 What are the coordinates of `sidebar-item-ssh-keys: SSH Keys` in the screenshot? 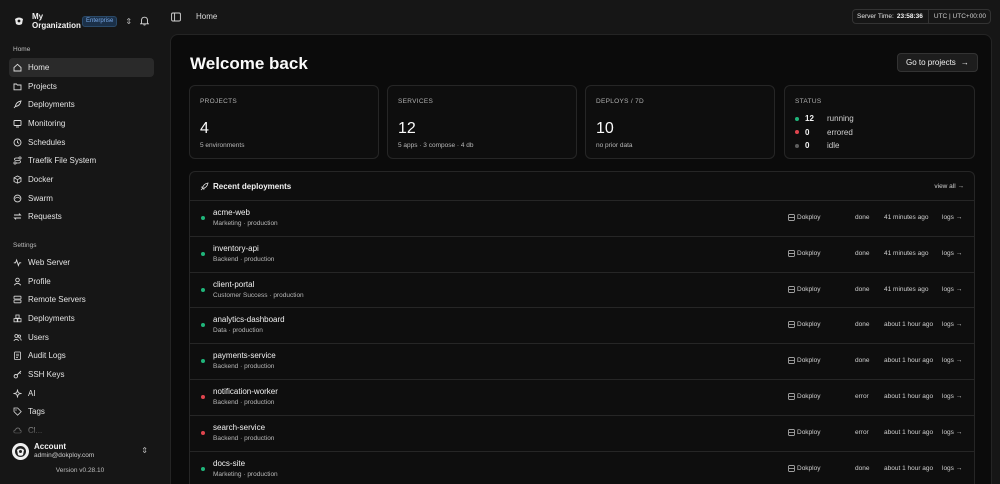 It's located at (81, 374).